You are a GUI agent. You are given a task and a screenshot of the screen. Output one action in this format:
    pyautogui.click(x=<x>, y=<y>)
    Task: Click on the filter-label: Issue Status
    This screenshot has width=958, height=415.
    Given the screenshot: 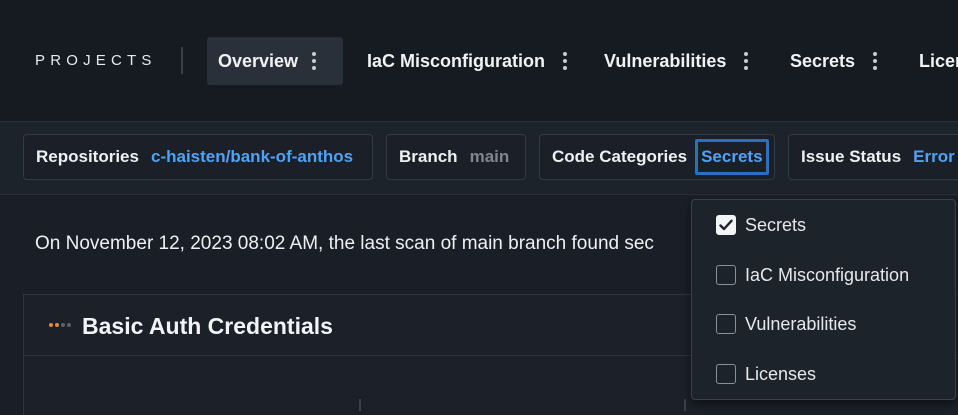 What is the action you would take?
    pyautogui.click(x=851, y=156)
    